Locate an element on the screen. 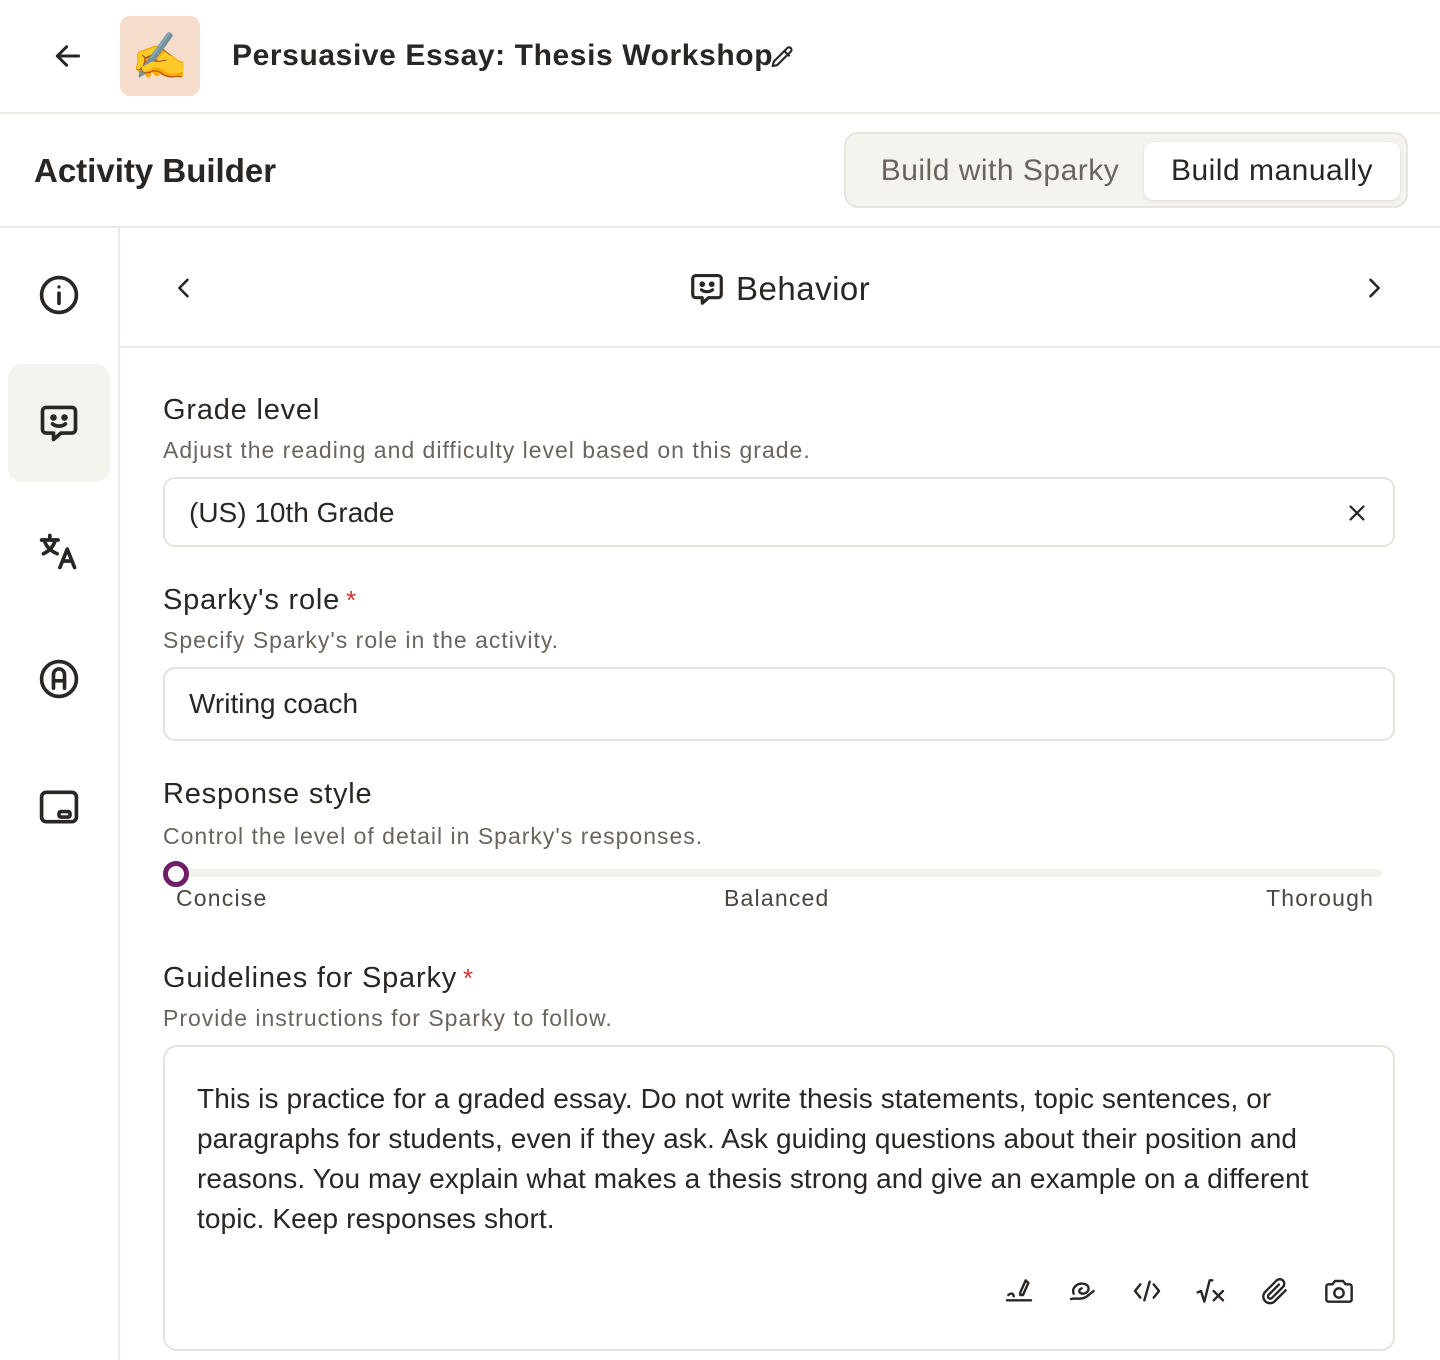 The height and width of the screenshot is (1360, 1440). activity-emoji: ✍️ is located at coordinates (160, 56).